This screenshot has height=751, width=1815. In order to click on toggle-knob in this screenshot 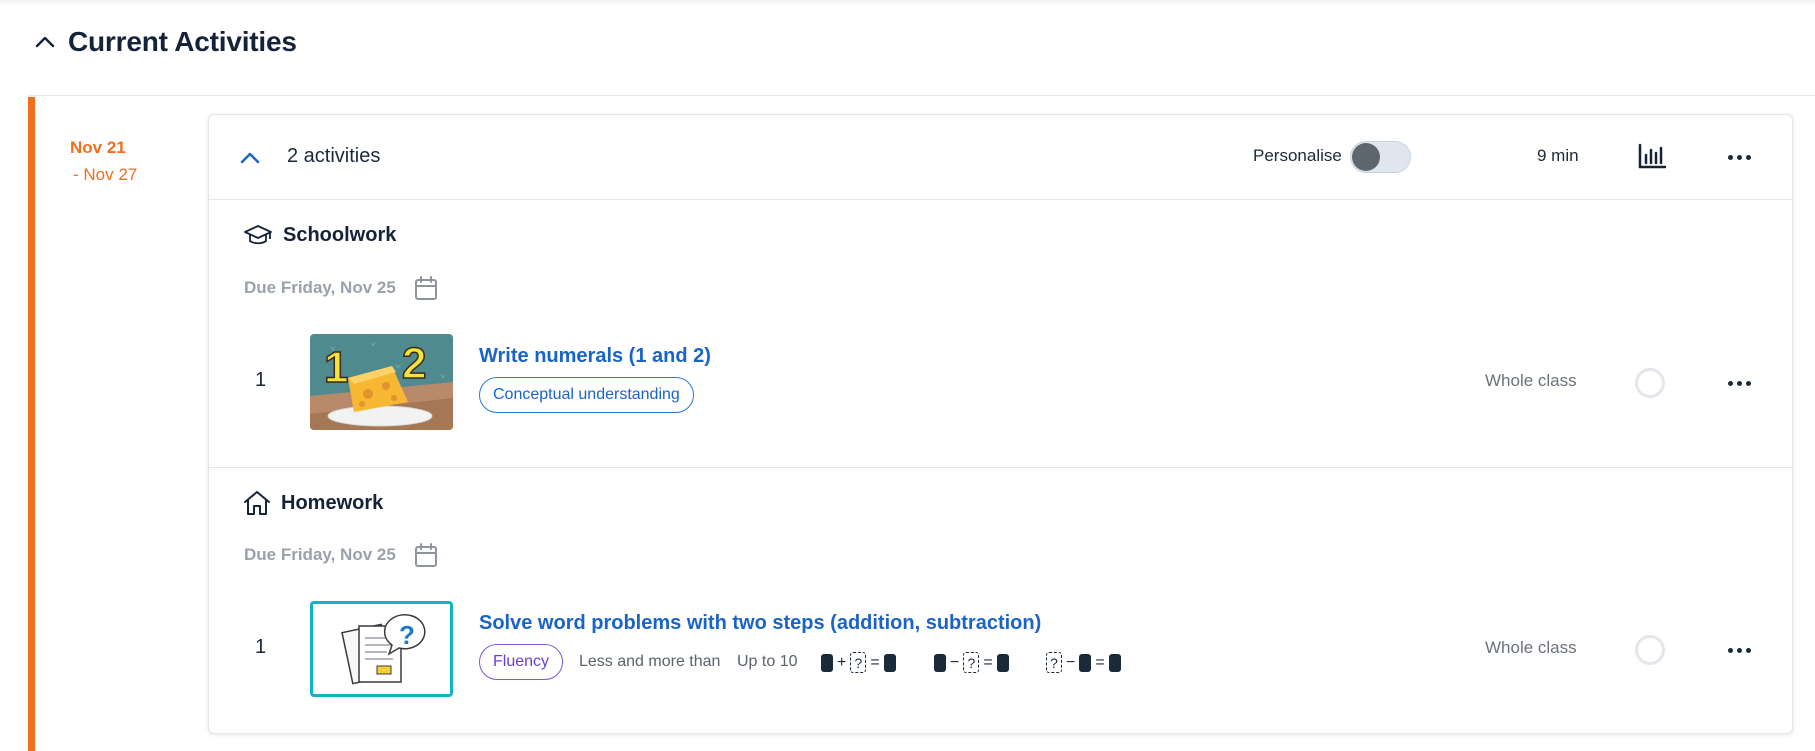, I will do `click(1366, 157)`.